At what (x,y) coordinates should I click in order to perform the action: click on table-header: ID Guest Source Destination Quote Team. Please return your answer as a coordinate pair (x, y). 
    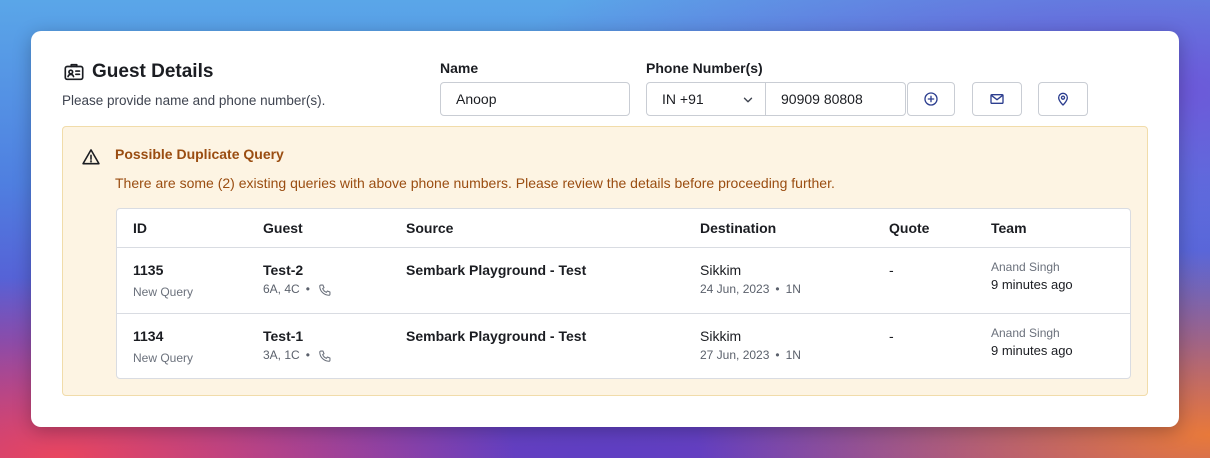
    Looking at the image, I should click on (623, 228).